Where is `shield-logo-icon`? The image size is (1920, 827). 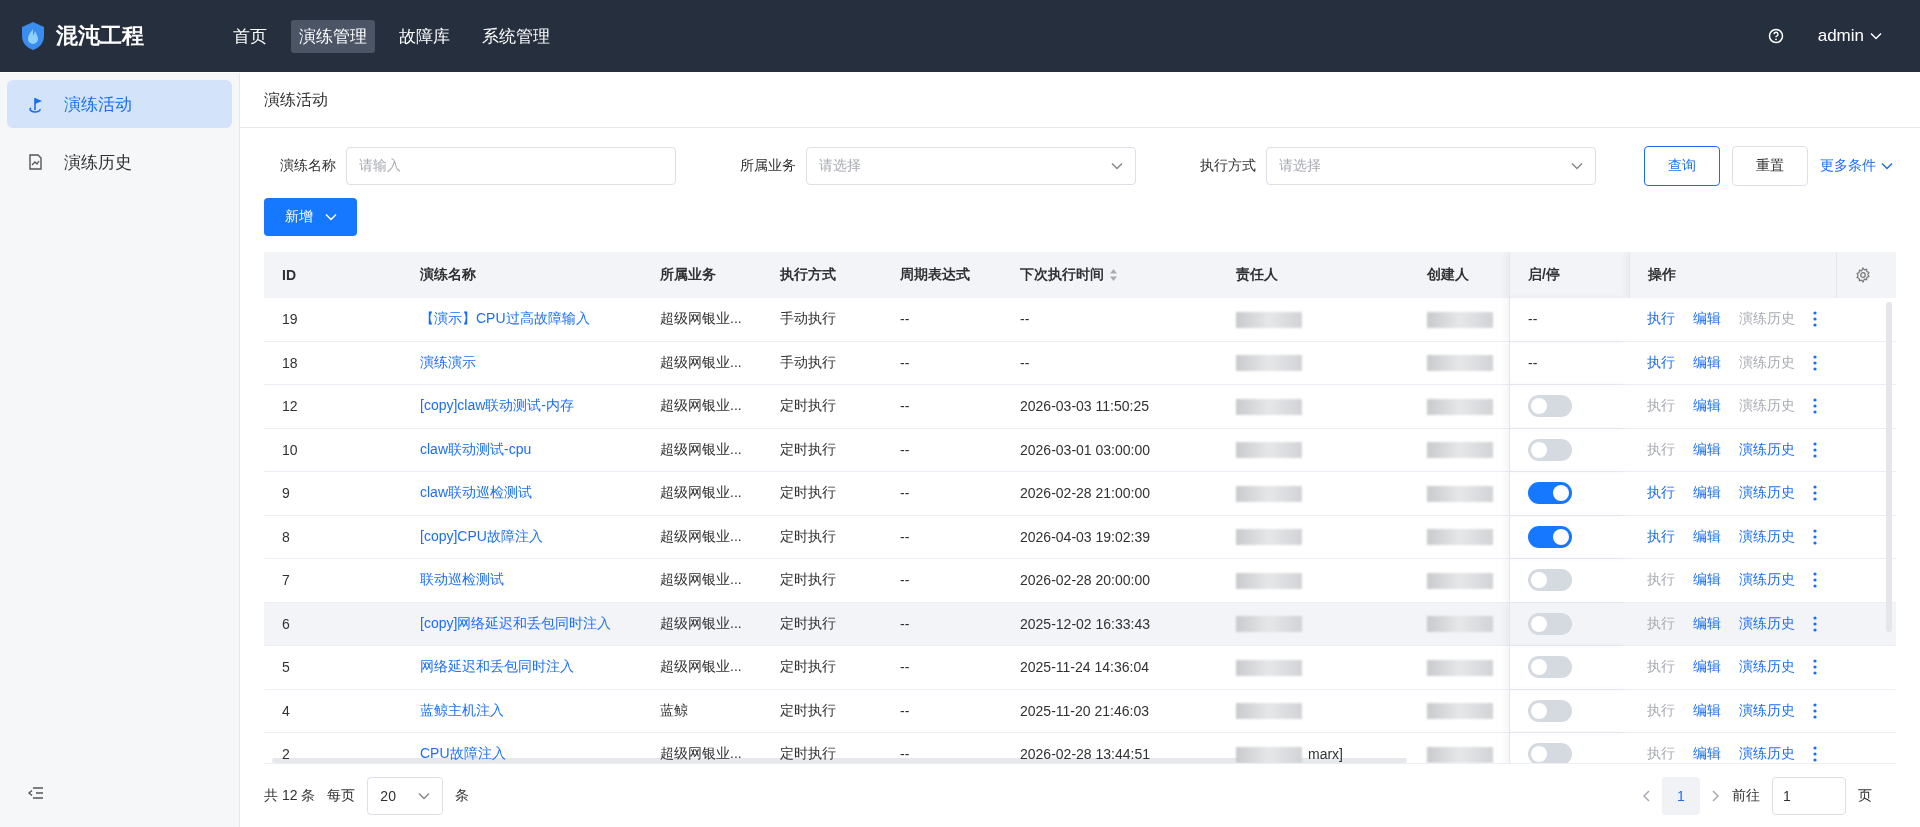 shield-logo-icon is located at coordinates (33, 36).